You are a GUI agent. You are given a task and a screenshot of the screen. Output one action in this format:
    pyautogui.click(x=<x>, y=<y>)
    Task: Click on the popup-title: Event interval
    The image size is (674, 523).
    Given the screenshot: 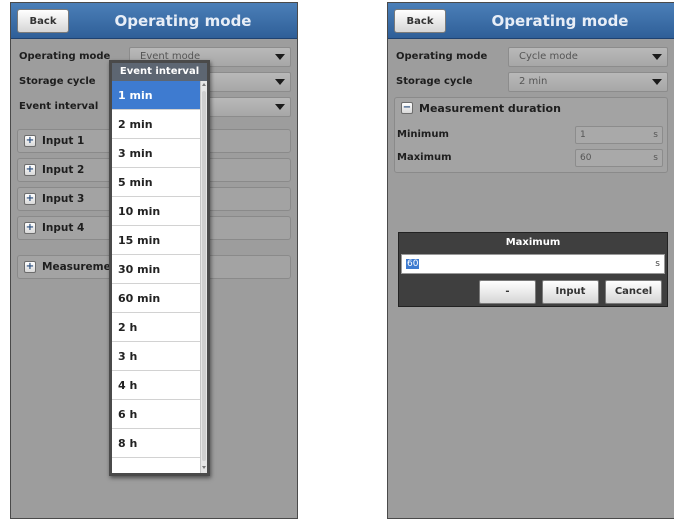 What is the action you would take?
    pyautogui.click(x=159, y=72)
    